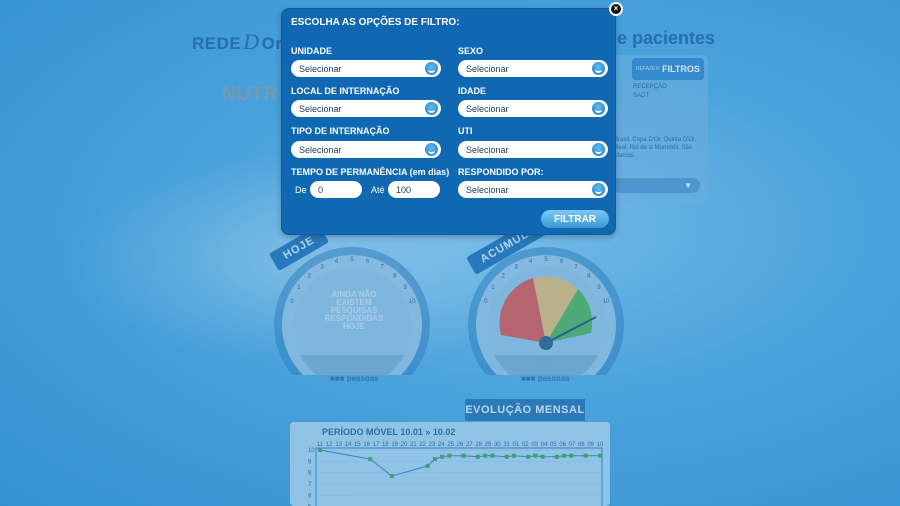  Describe the element at coordinates (650, 87) in the screenshot. I see `panel-category: RECEPÇÃO` at that location.